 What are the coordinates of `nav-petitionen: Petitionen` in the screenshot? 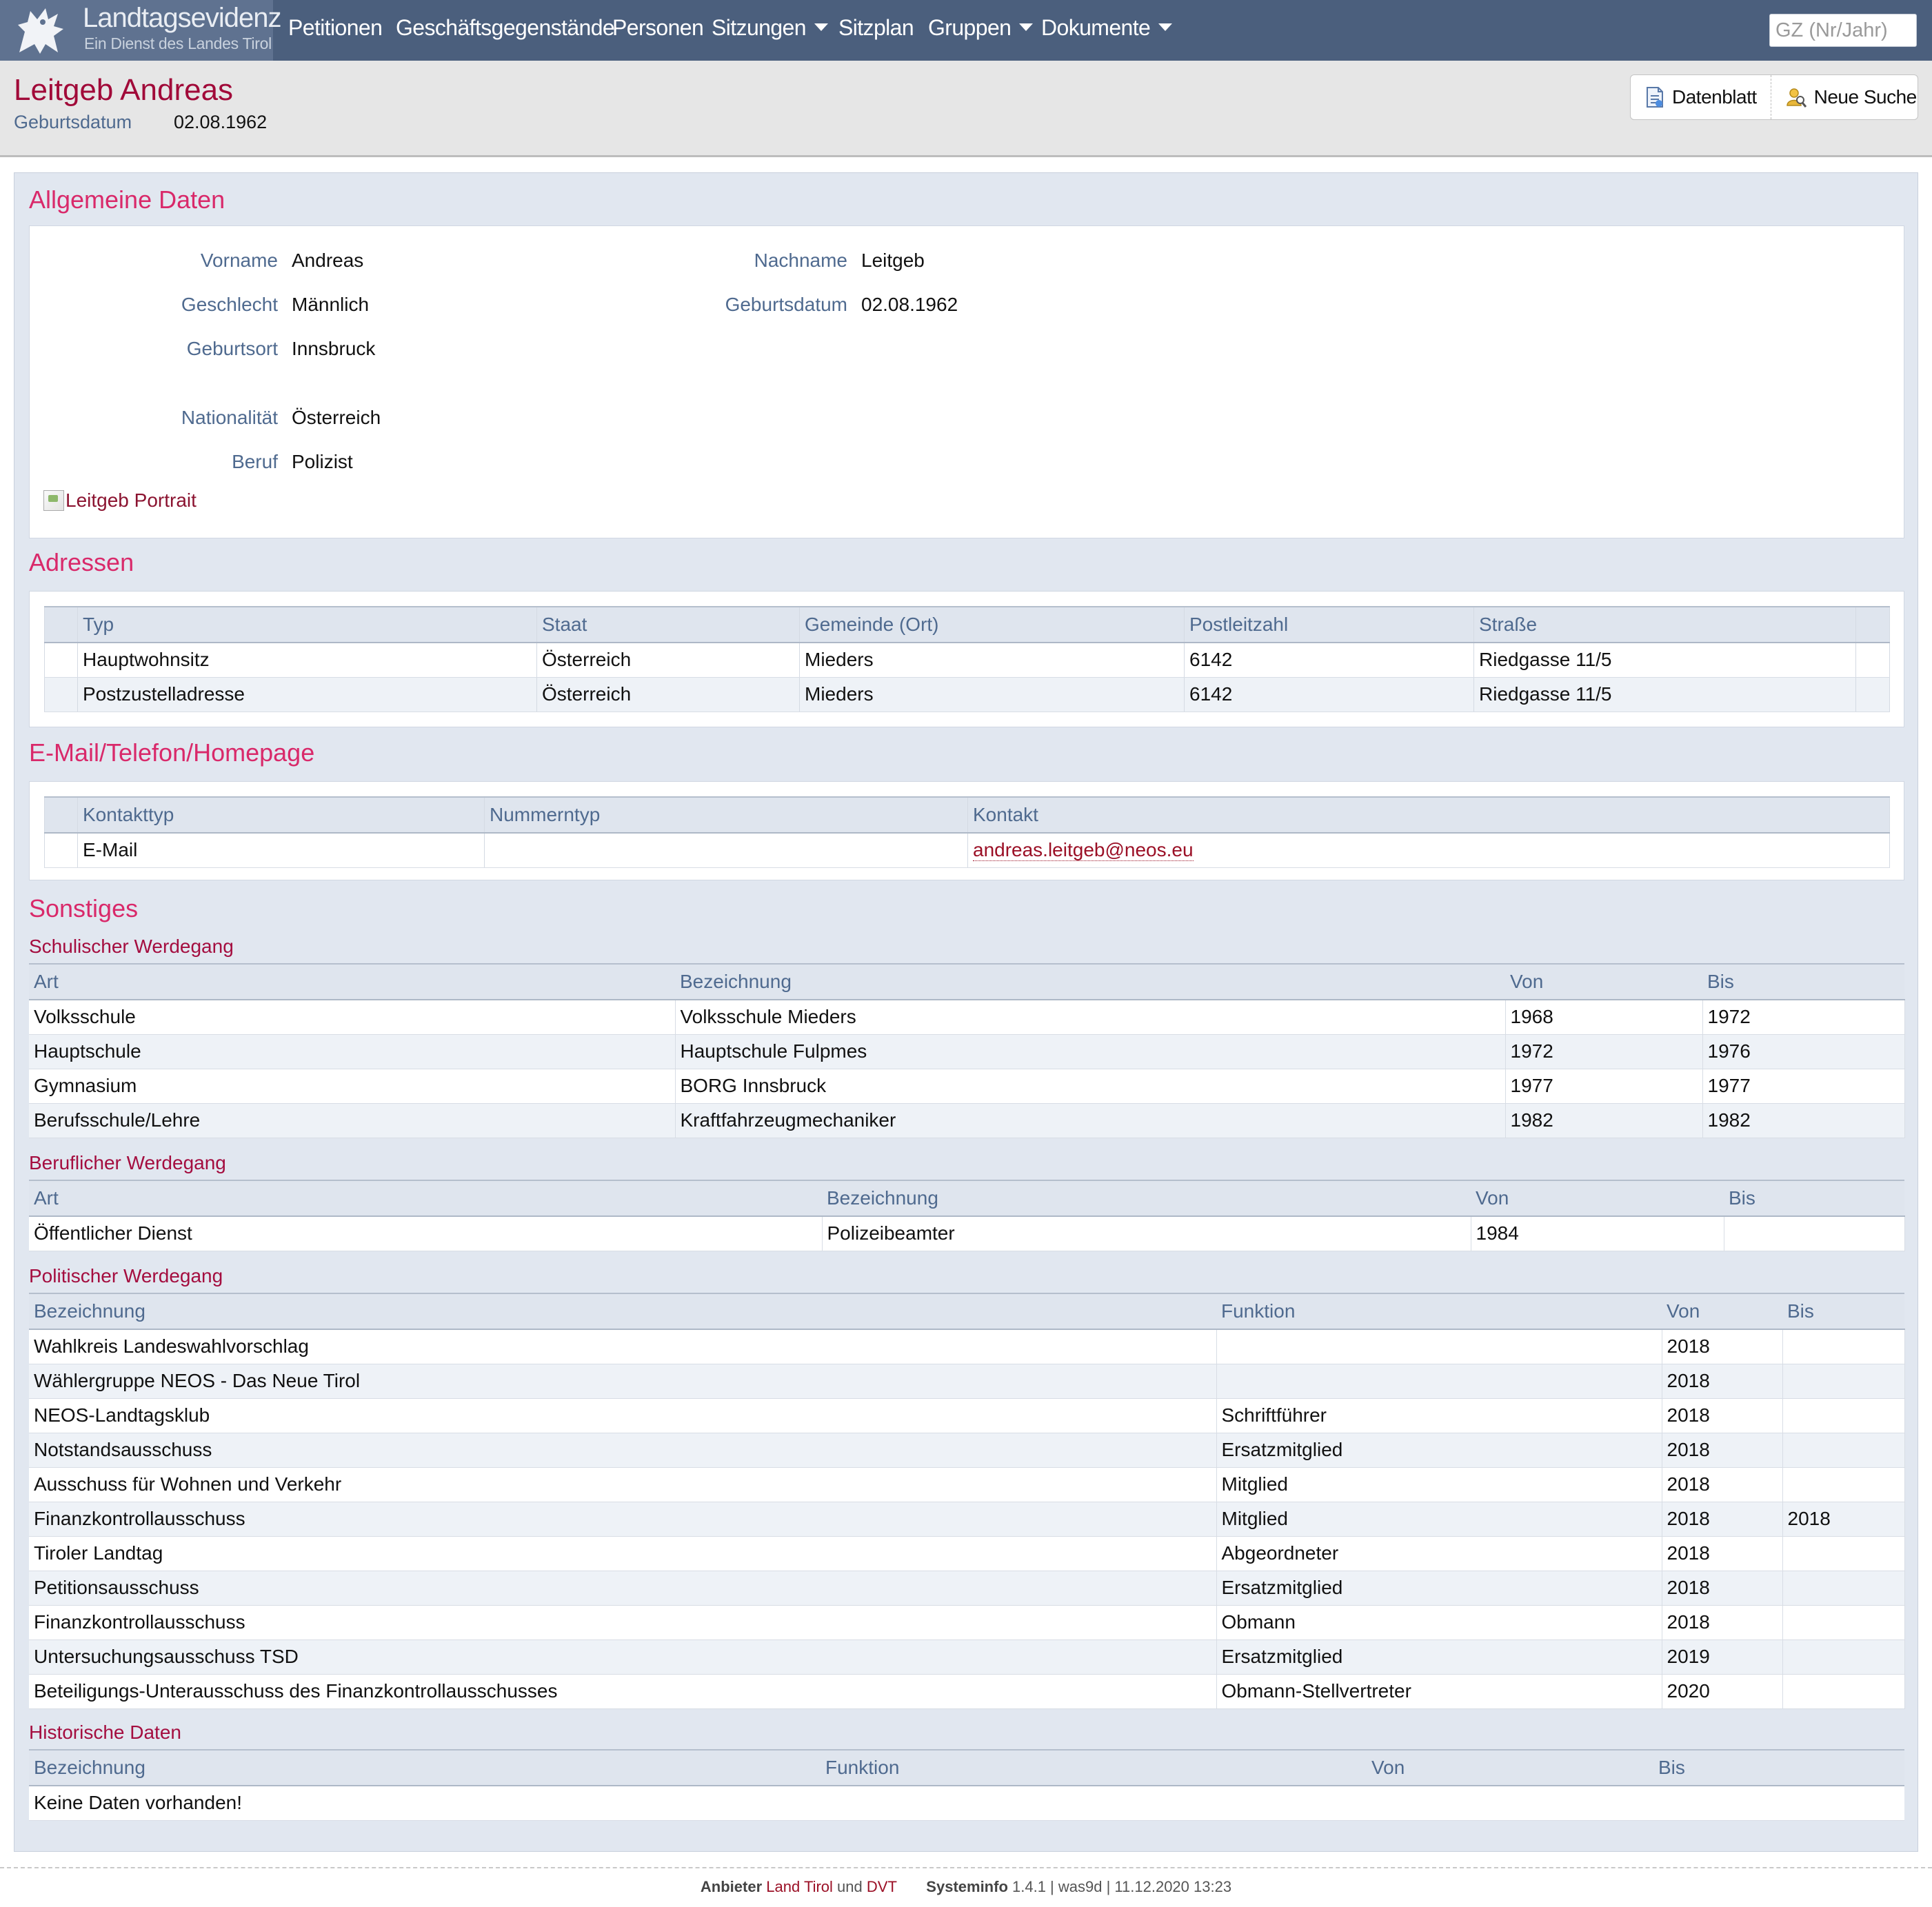 It's located at (335, 28).